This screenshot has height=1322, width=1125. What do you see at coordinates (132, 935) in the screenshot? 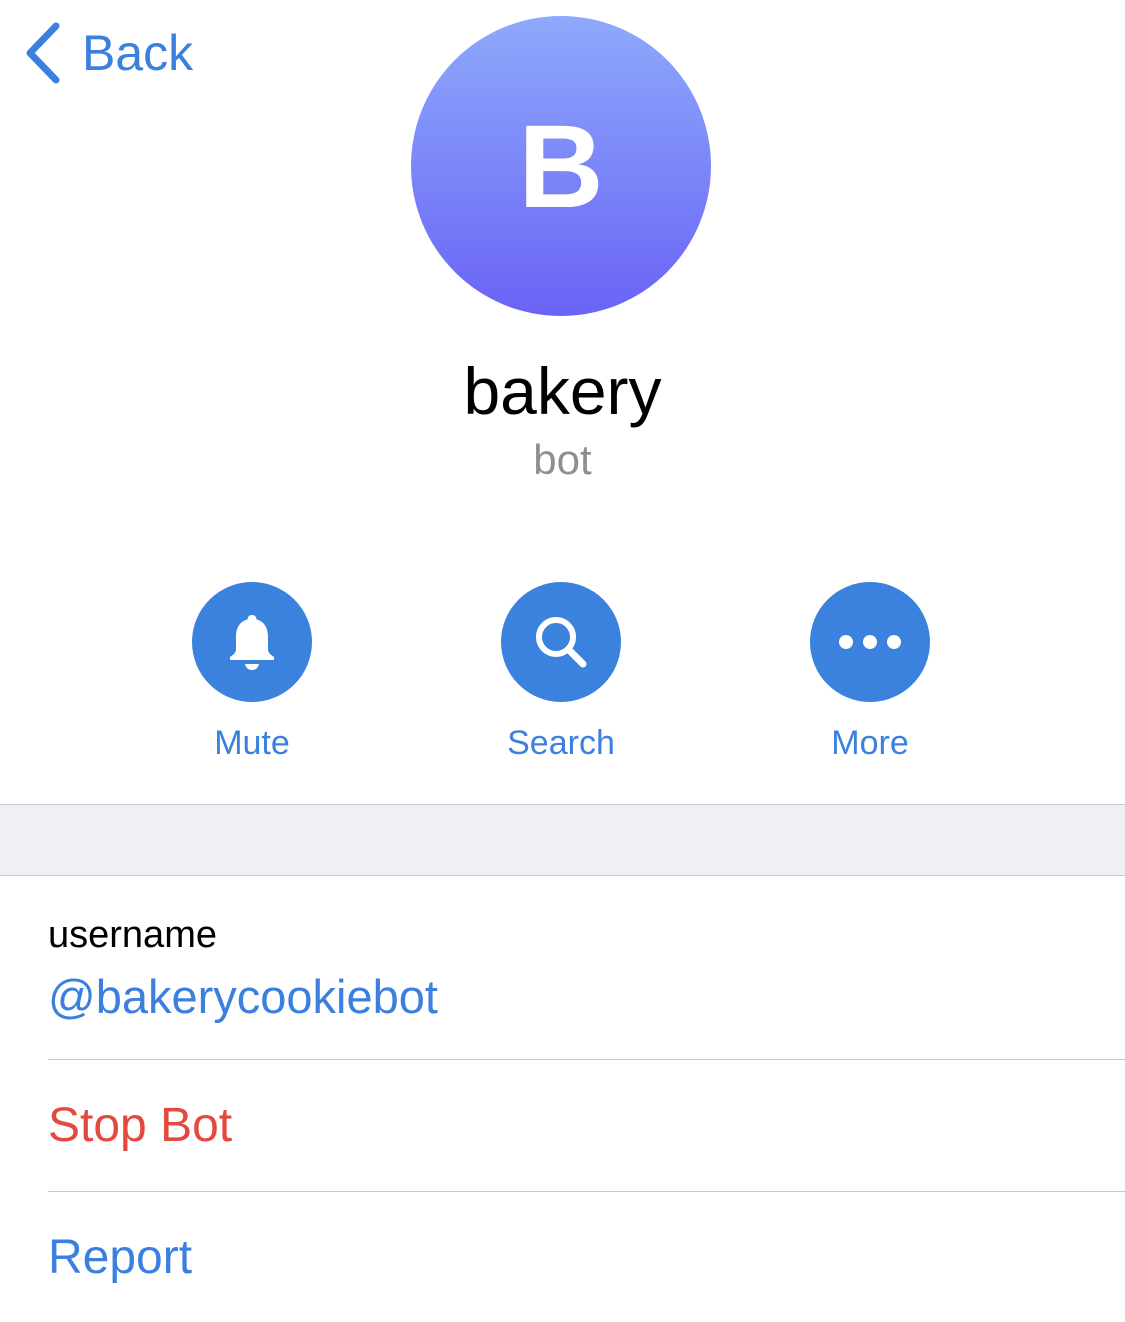
I see `username-label: username` at bounding box center [132, 935].